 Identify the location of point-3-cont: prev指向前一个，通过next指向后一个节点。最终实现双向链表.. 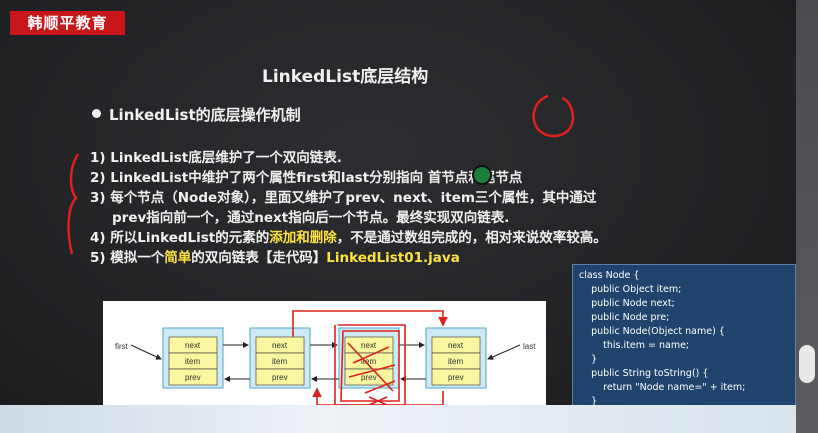
(311, 218).